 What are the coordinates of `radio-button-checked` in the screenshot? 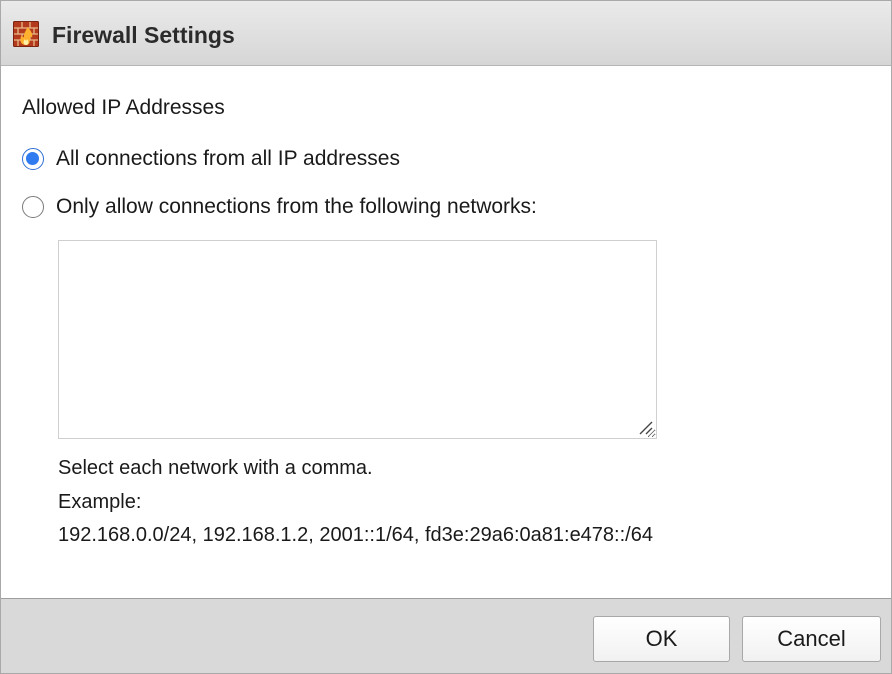 It's located at (33, 159).